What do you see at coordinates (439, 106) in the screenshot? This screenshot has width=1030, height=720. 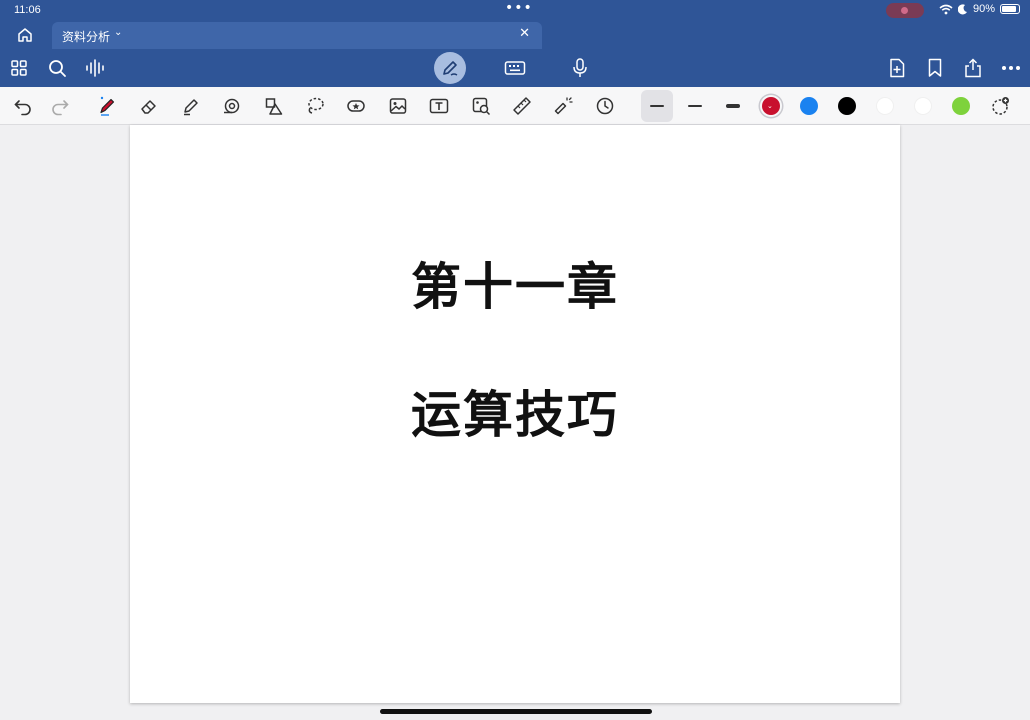 I see `text-icon` at bounding box center [439, 106].